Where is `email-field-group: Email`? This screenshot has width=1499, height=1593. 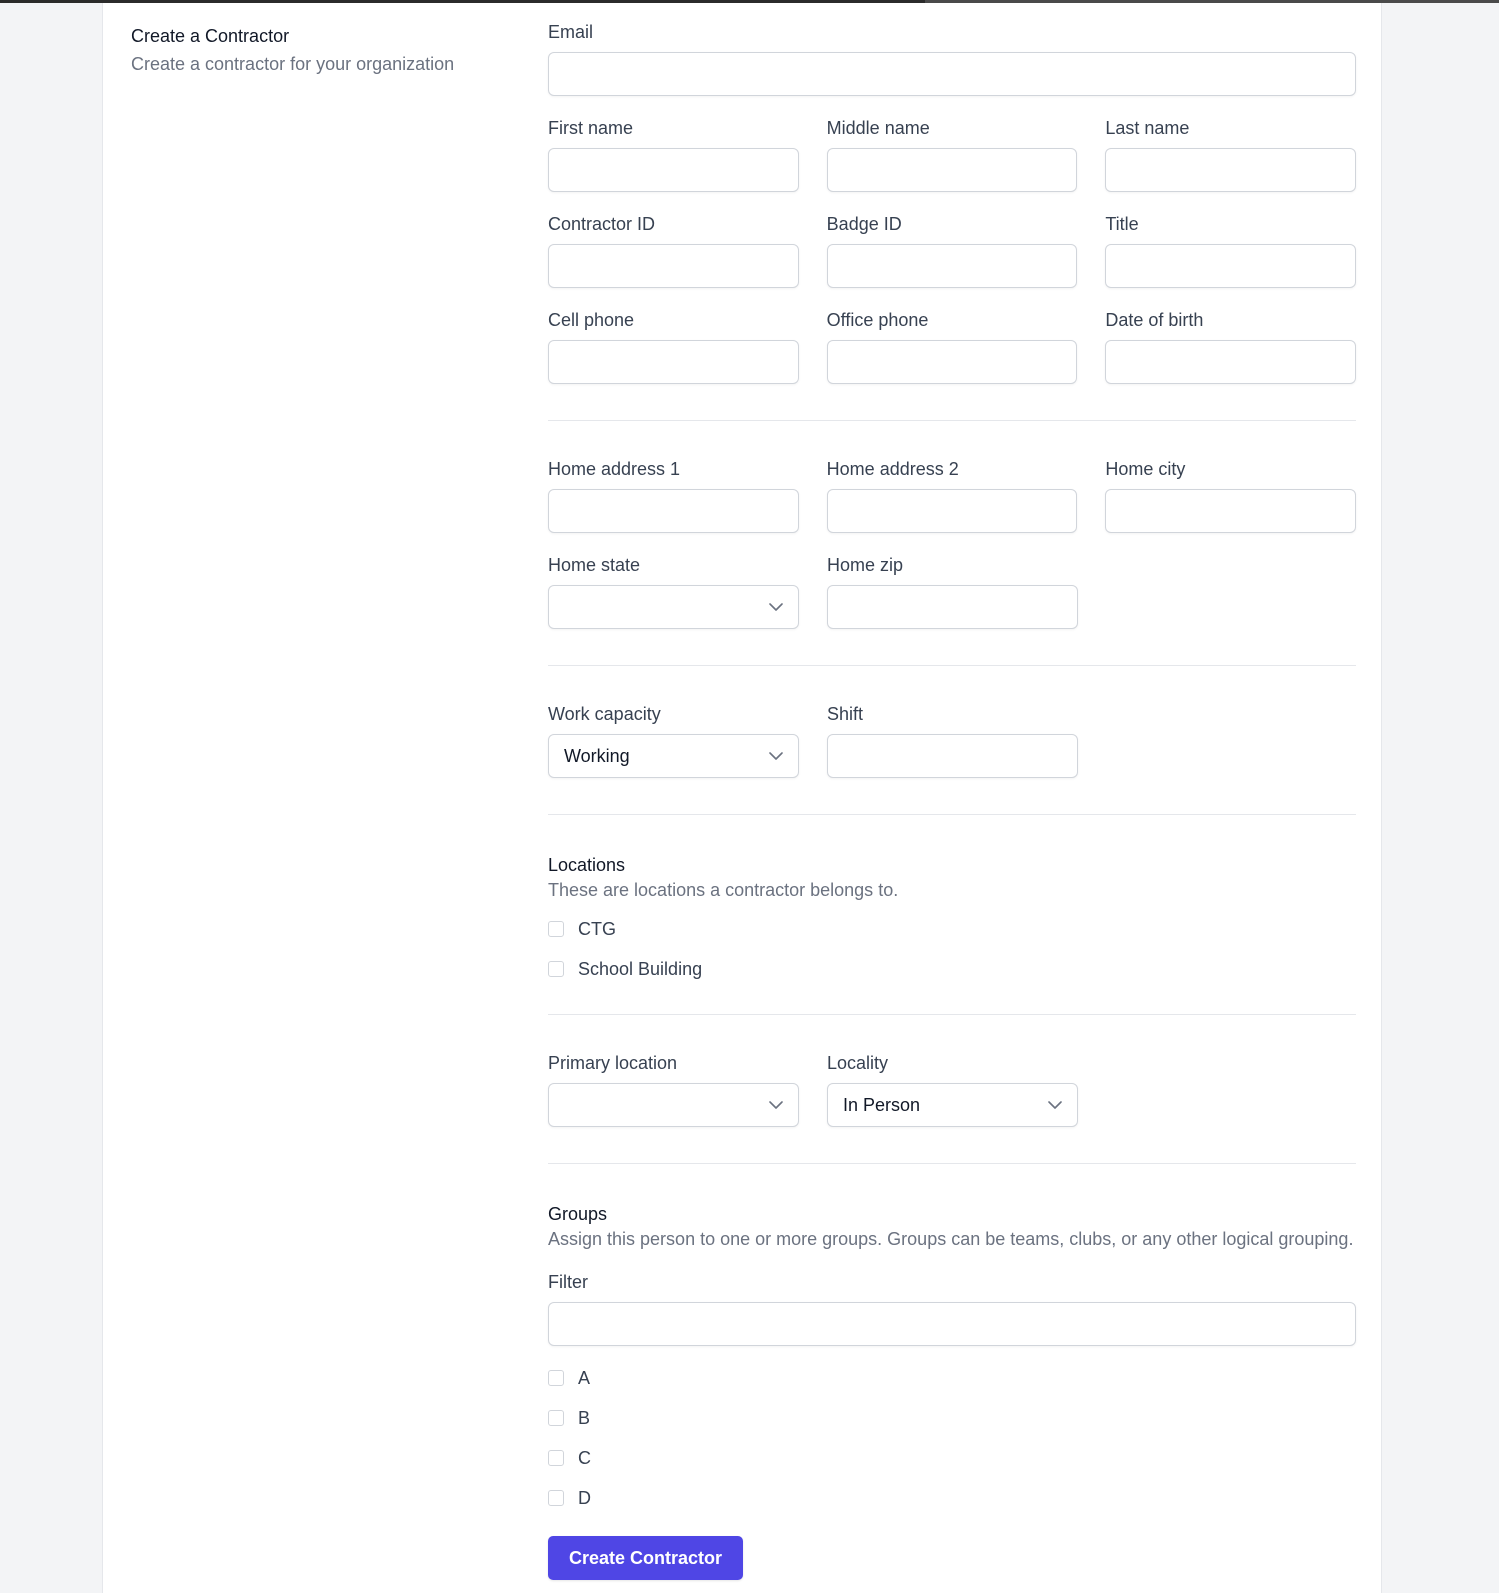 email-field-group: Email is located at coordinates (952, 58).